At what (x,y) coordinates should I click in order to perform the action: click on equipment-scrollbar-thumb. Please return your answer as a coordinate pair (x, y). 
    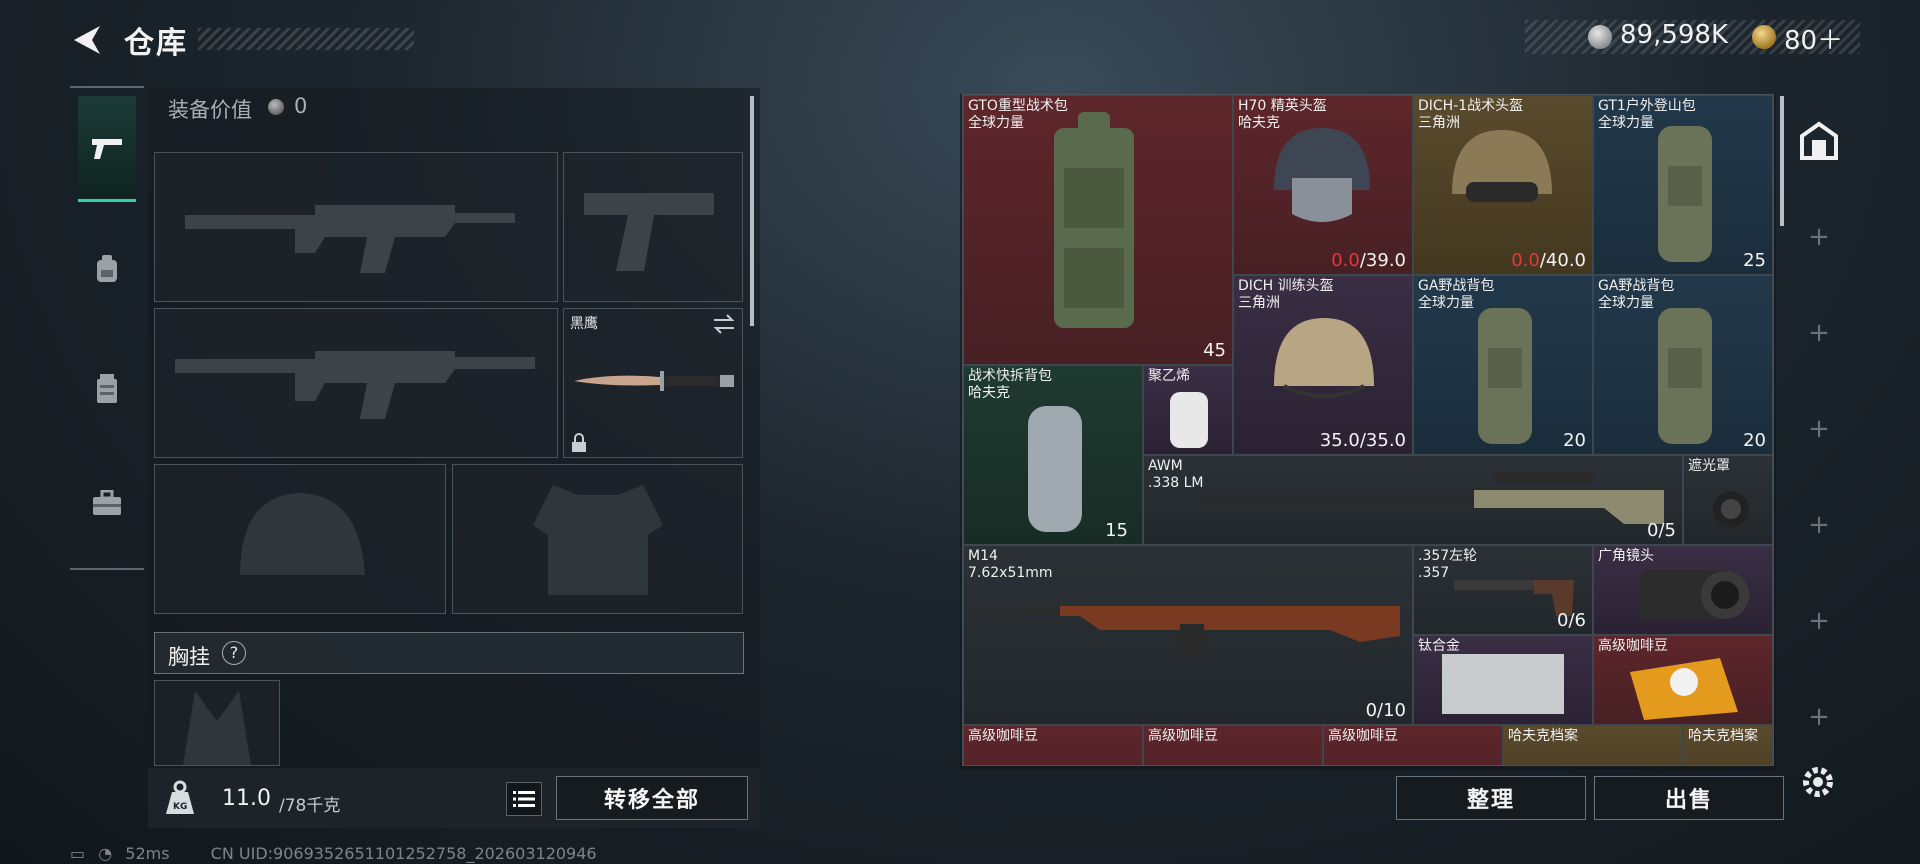
    Looking at the image, I should click on (752, 211).